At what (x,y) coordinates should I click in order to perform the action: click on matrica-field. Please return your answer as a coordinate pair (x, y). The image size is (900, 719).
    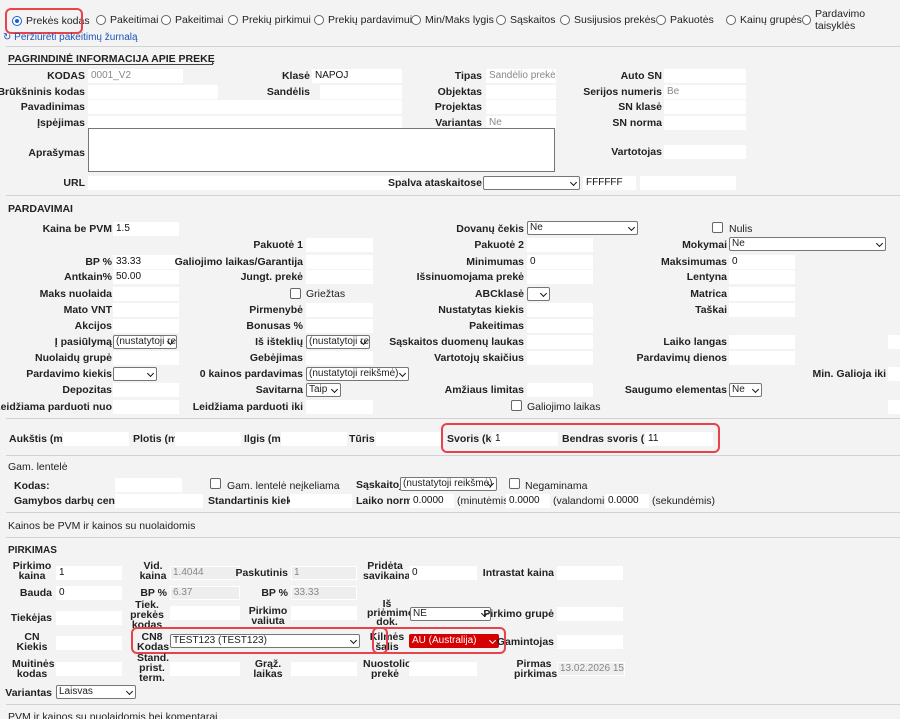
    Looking at the image, I should click on (762, 294).